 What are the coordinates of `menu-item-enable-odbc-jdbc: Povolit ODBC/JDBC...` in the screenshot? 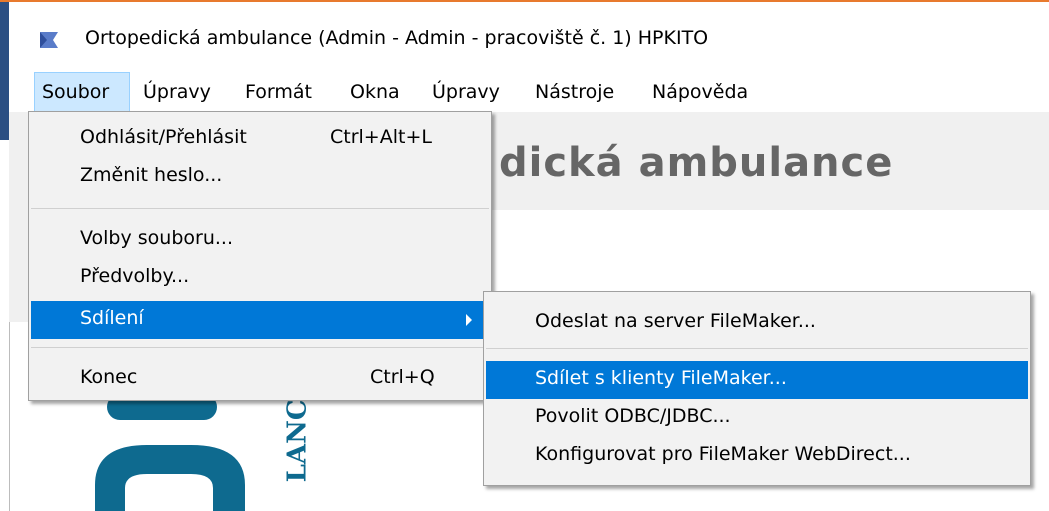 It's located at (757, 418).